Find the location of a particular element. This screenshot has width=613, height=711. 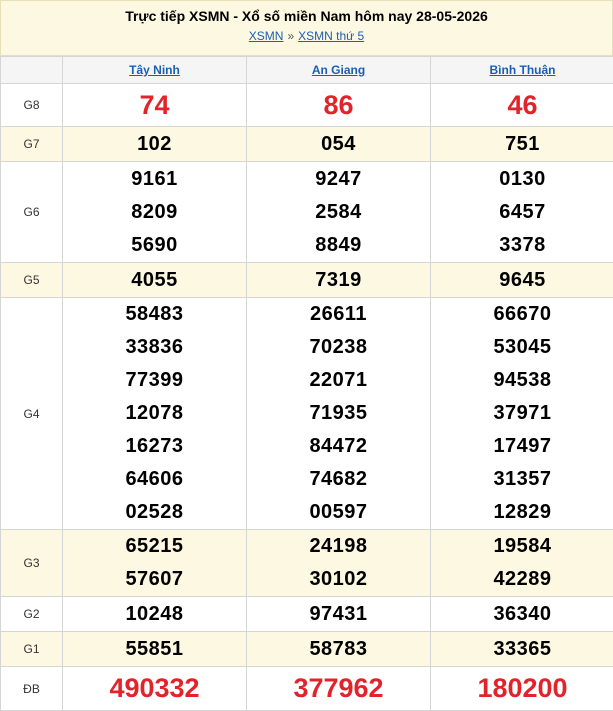

prize-label: G2 is located at coordinates (32, 614).